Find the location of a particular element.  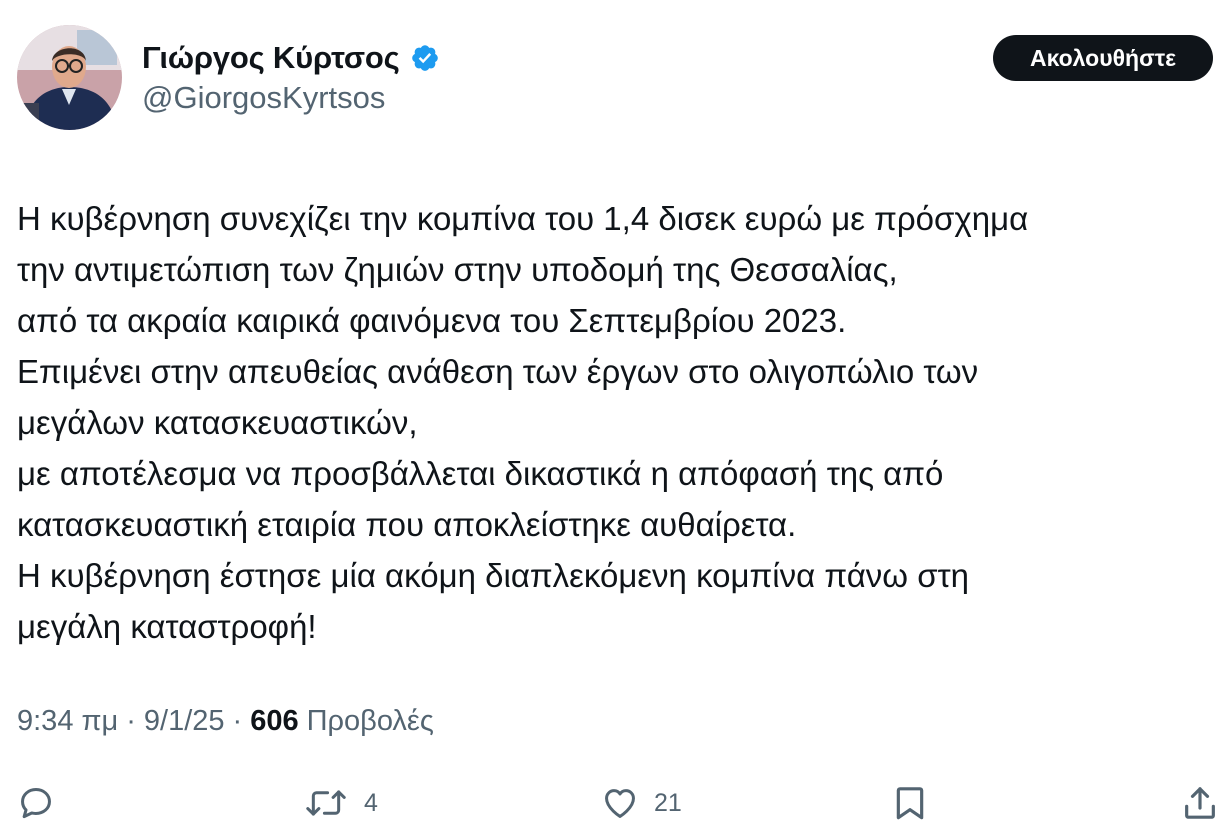

bookmark-button is located at coordinates (910, 803).